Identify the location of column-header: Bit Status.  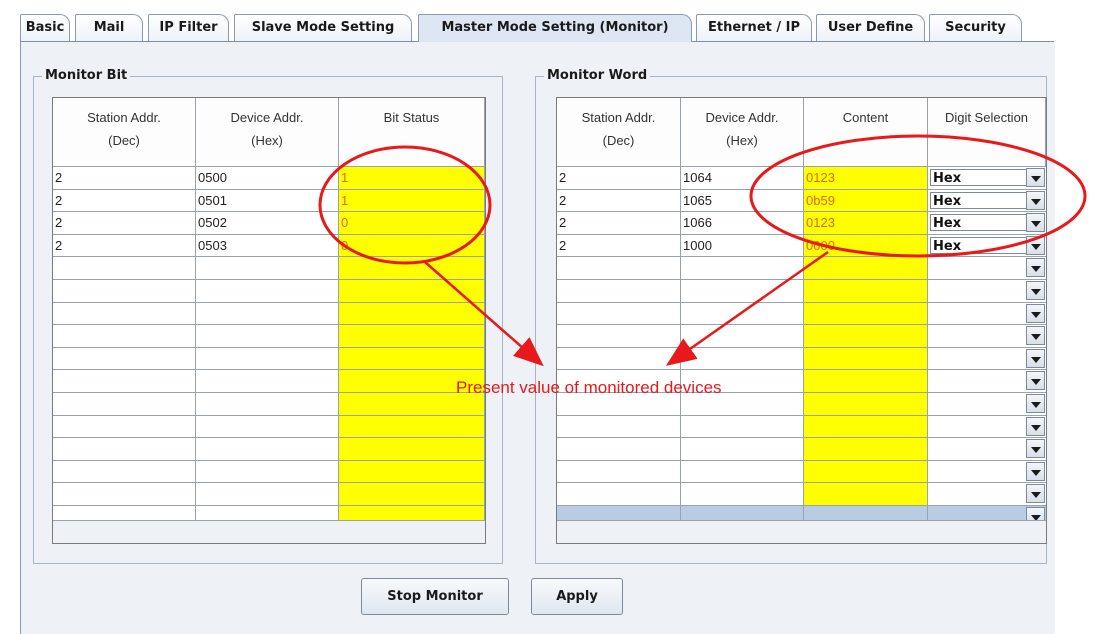
(412, 132).